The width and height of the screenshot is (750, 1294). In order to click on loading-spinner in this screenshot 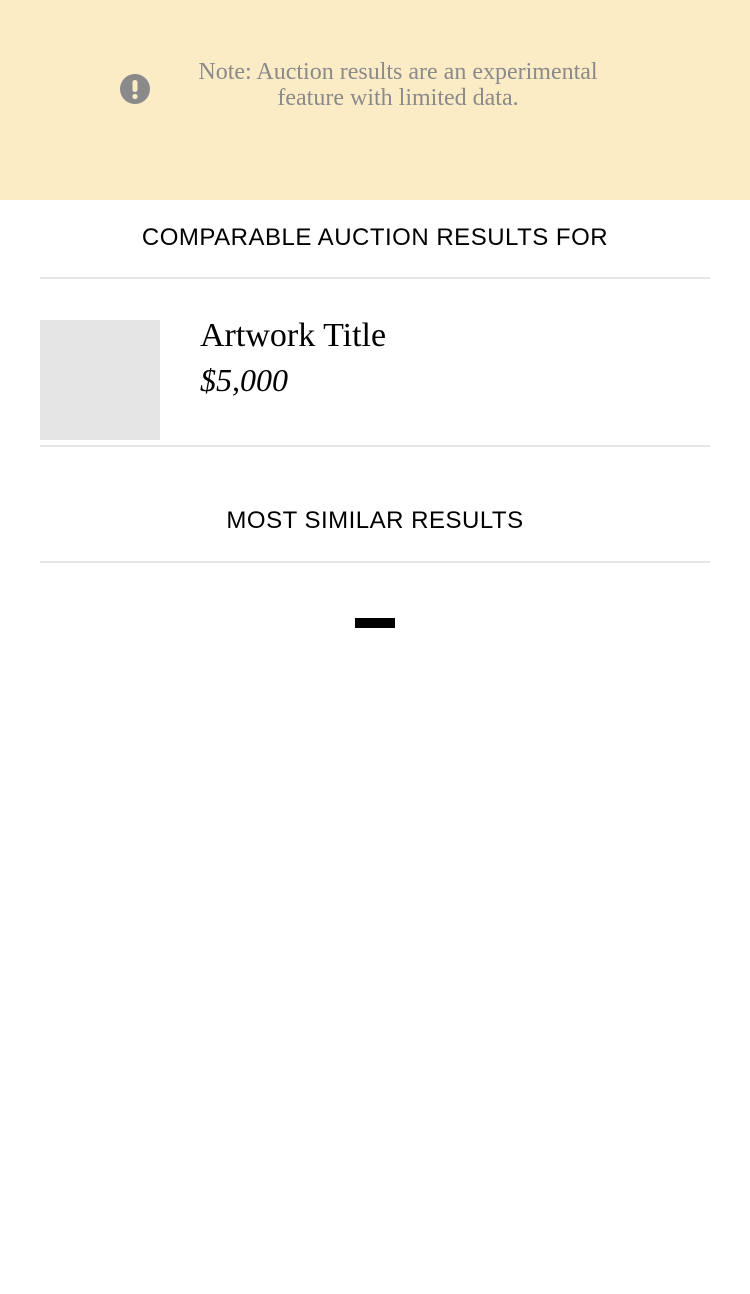, I will do `click(375, 623)`.